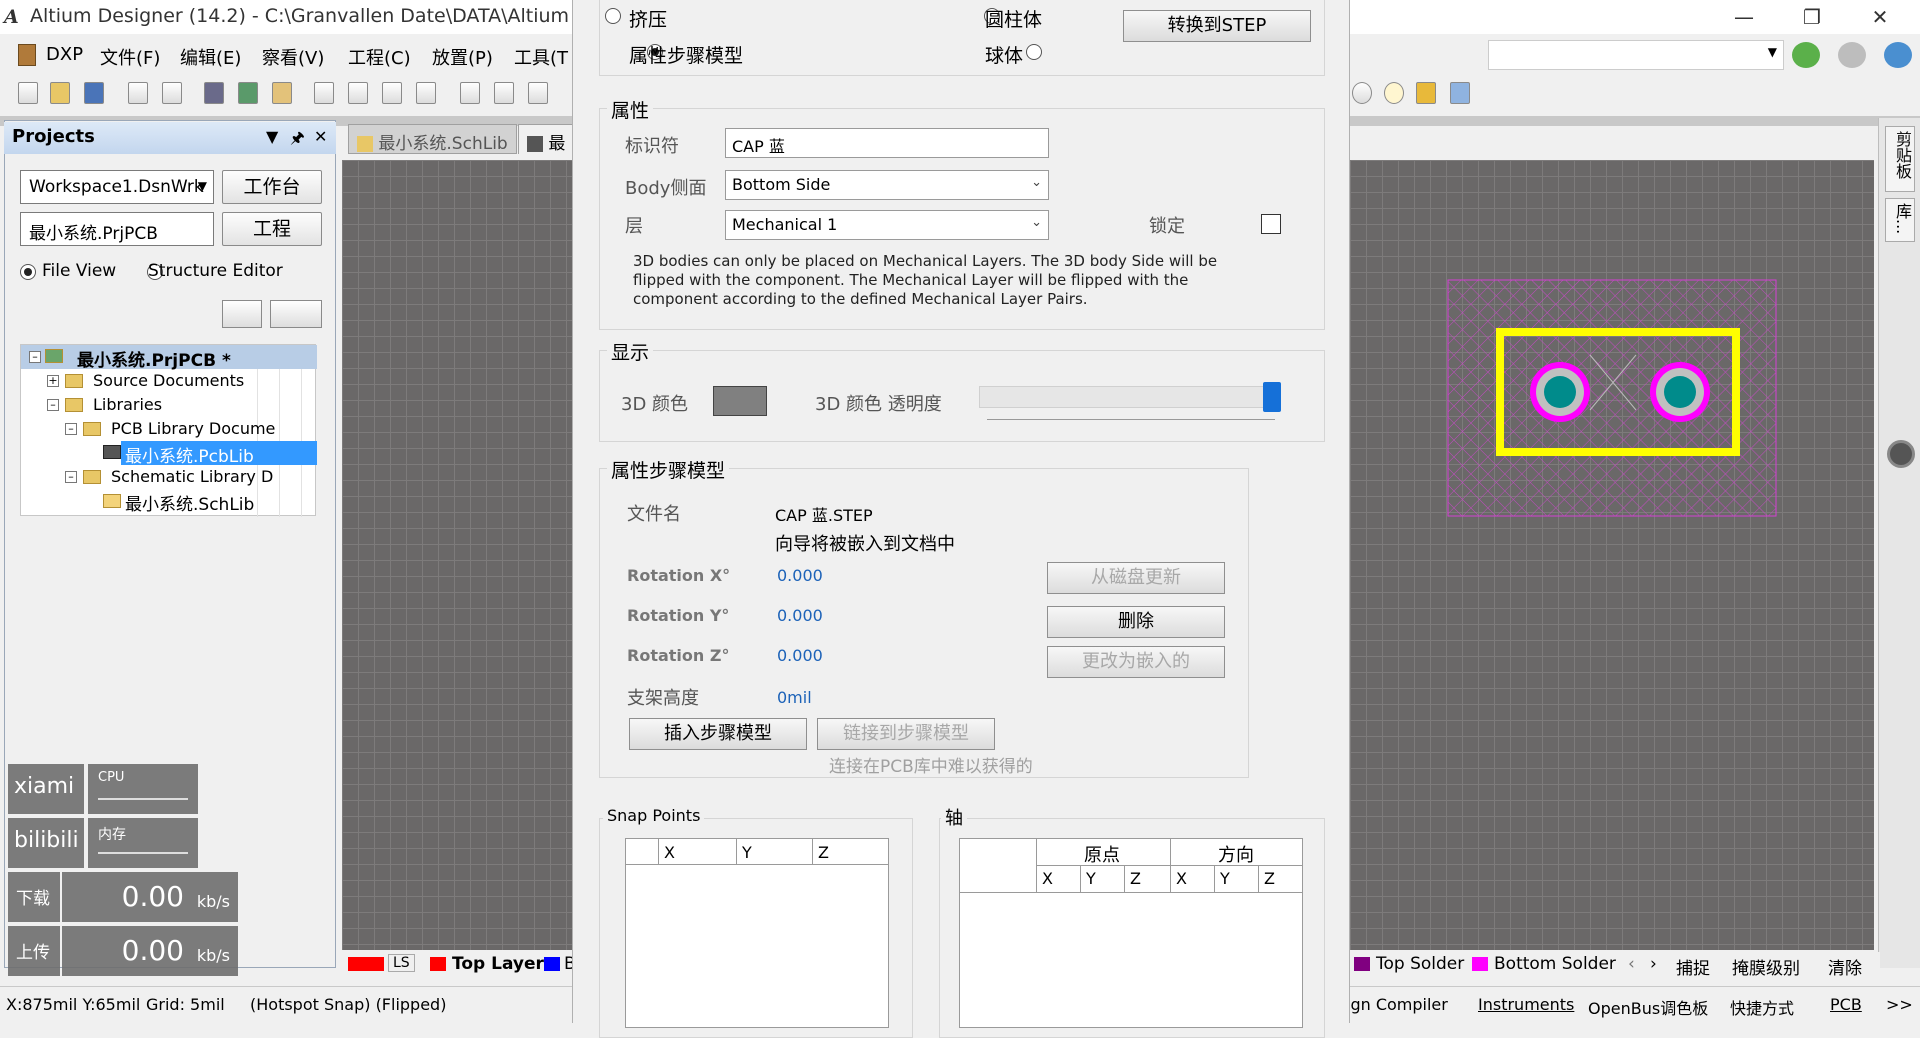 Image resolution: width=1920 pixels, height=1038 pixels. What do you see at coordinates (1426, 93) in the screenshot?
I see `fill-icon` at bounding box center [1426, 93].